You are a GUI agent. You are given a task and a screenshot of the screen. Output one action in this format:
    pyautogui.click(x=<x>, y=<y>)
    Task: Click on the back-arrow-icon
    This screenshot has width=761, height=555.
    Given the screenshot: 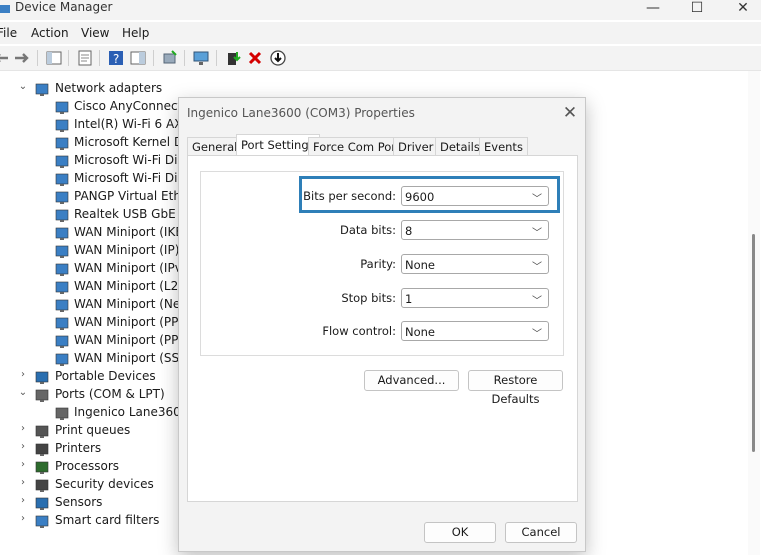 What is the action you would take?
    pyautogui.click(x=5, y=58)
    